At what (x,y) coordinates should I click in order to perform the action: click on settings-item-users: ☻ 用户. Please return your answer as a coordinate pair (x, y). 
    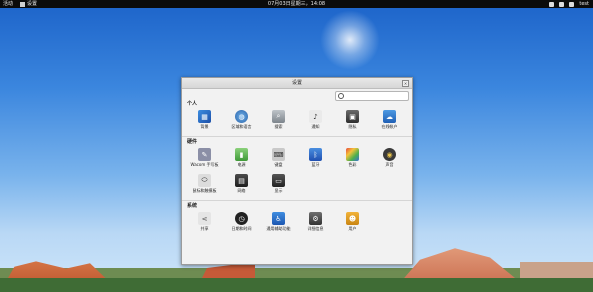
    Looking at the image, I should click on (352, 223).